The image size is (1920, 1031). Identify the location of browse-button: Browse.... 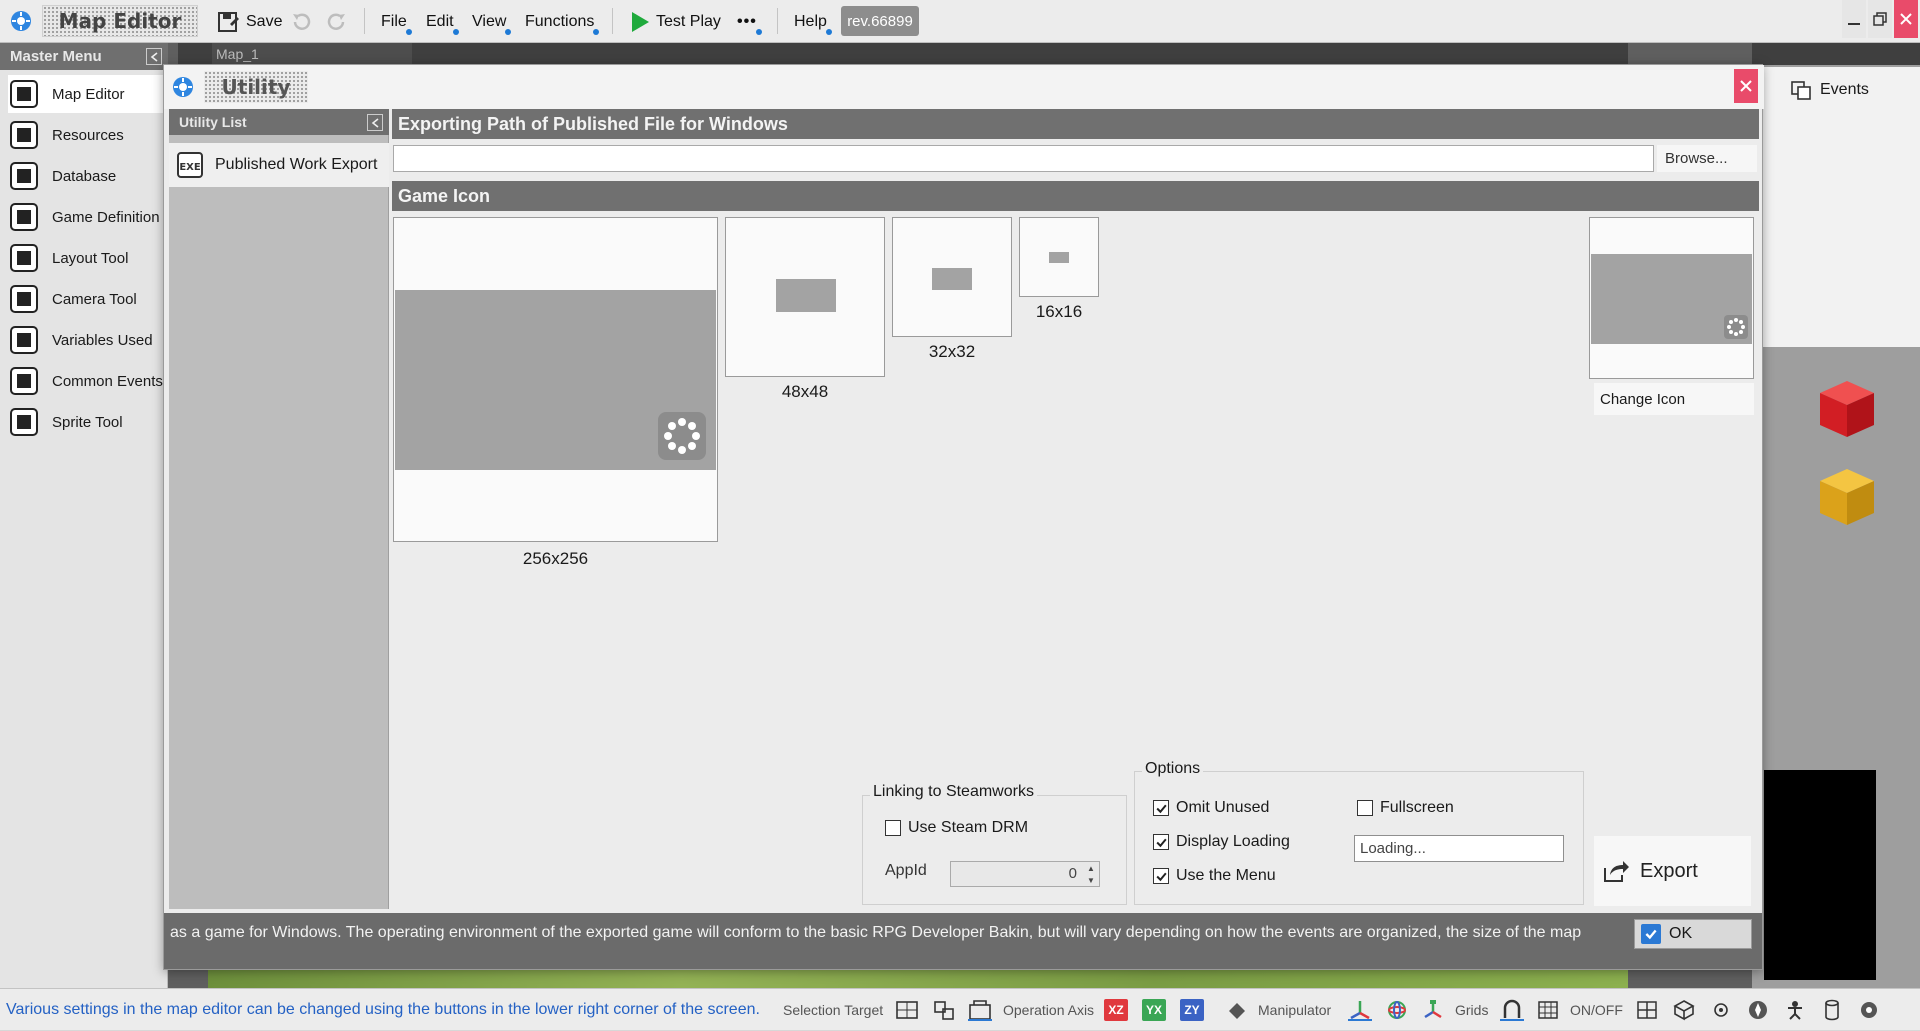
(1707, 158).